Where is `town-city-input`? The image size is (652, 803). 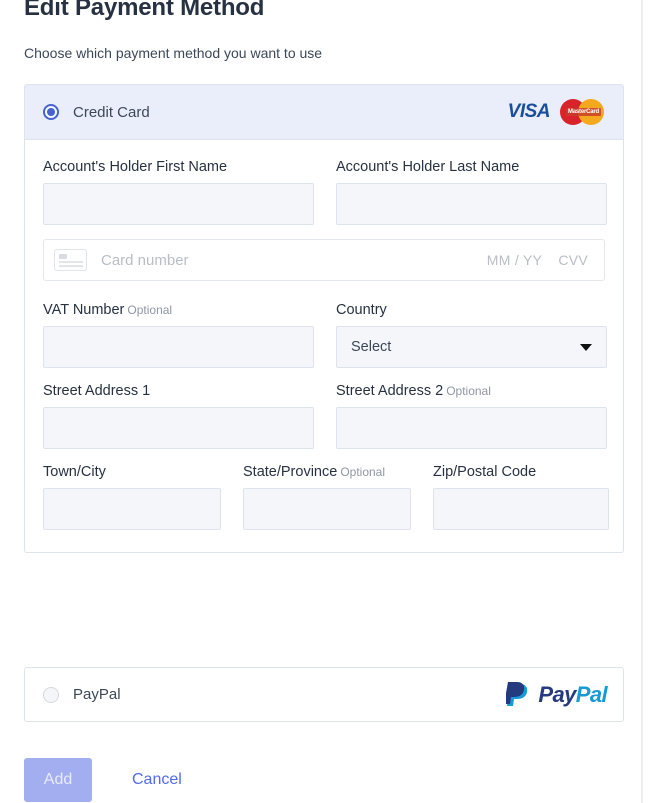
town-city-input is located at coordinates (132, 509).